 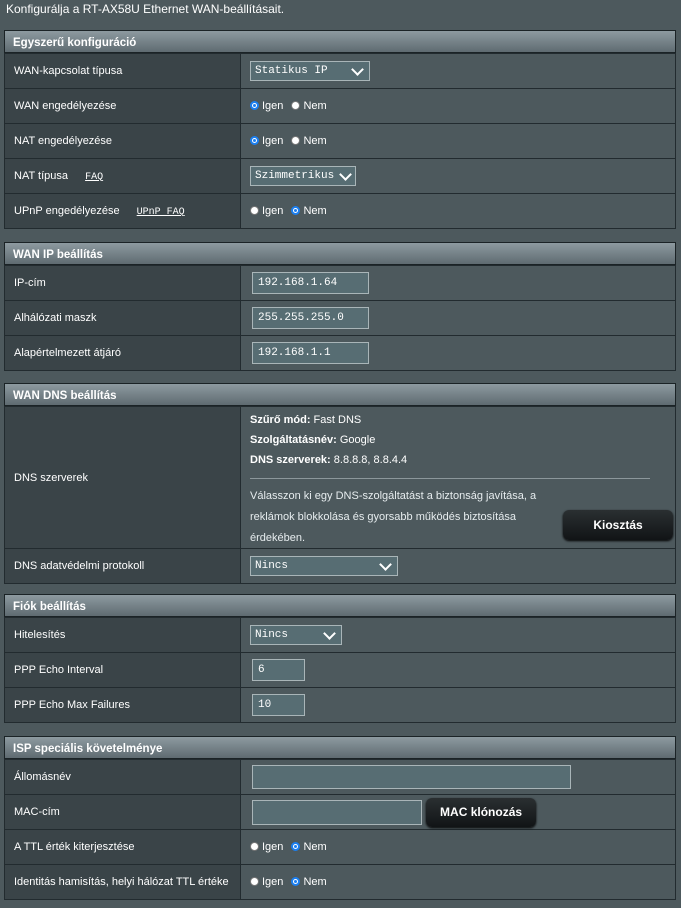 What do you see at coordinates (296, 635) in the screenshot?
I see `auth-select: Nincs` at bounding box center [296, 635].